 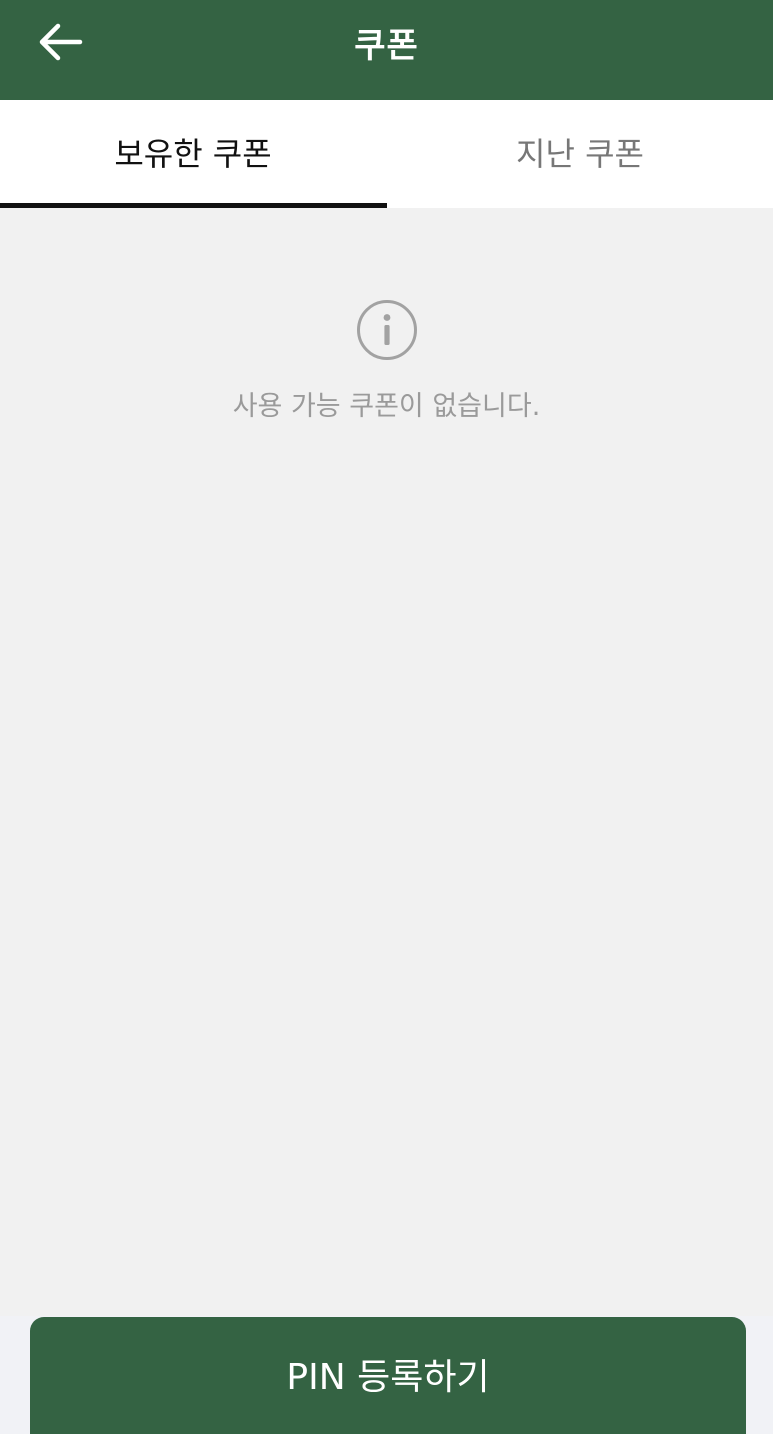 What do you see at coordinates (386, 406) in the screenshot?
I see `empty-state-message: 사용 가능 쿠폰이 없습니다.` at bounding box center [386, 406].